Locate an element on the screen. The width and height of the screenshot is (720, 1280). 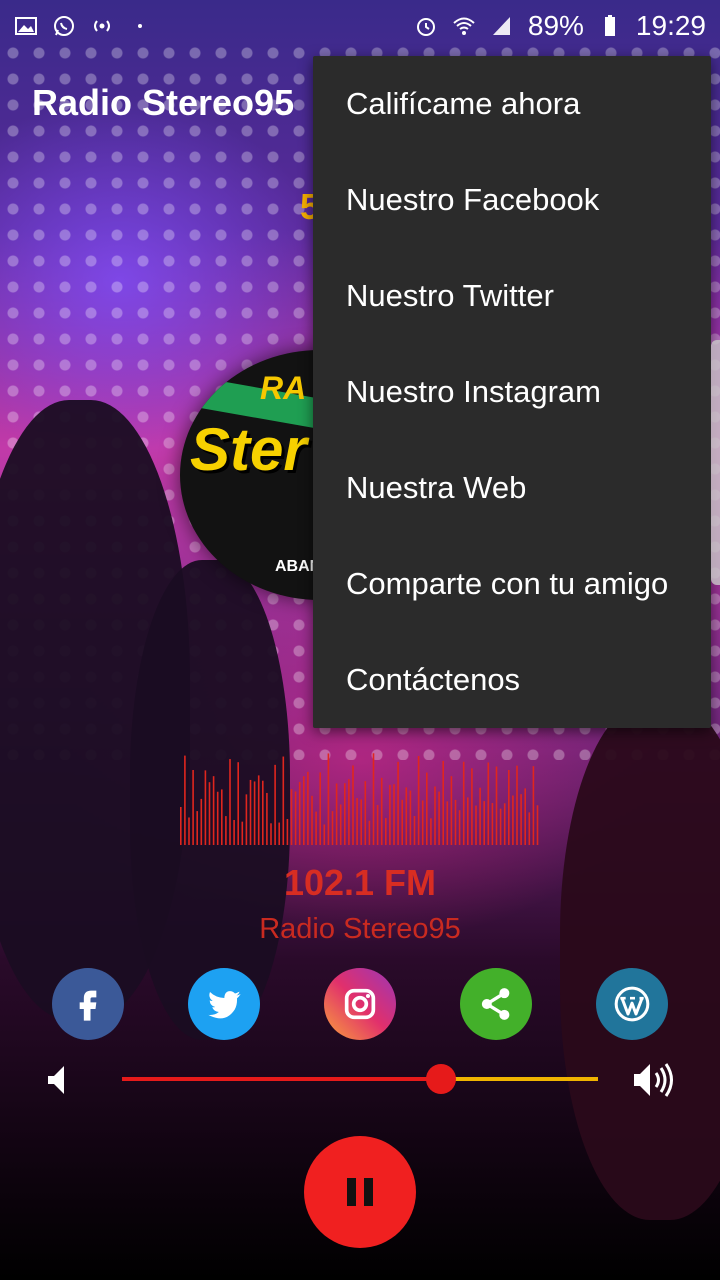
volume-slider-thumb is located at coordinates (440, 1079).